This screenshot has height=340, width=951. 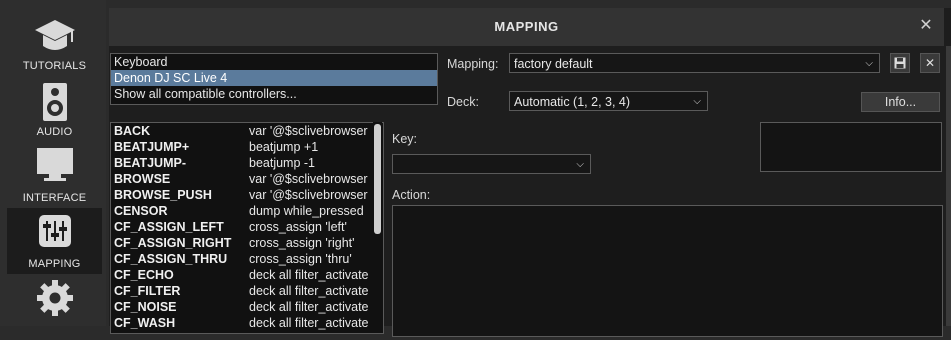 I want to click on key-select: ⌵, so click(x=491, y=164).